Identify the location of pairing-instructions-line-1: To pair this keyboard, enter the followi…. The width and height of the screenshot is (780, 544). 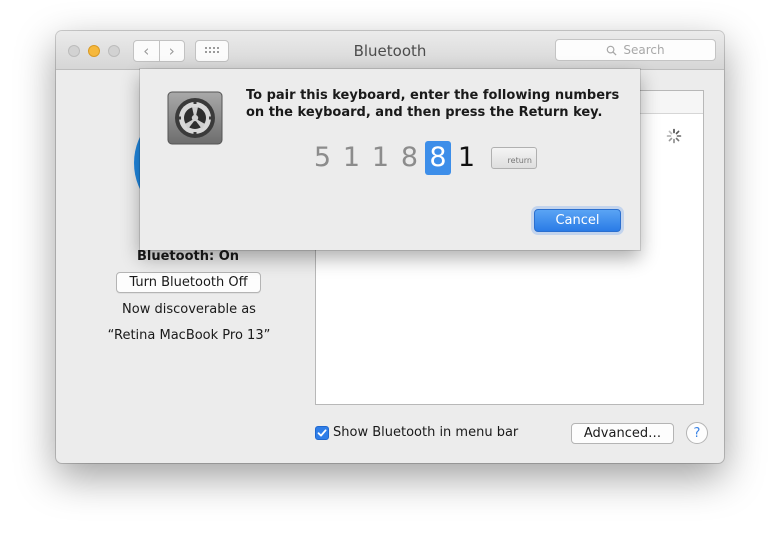
(433, 95).